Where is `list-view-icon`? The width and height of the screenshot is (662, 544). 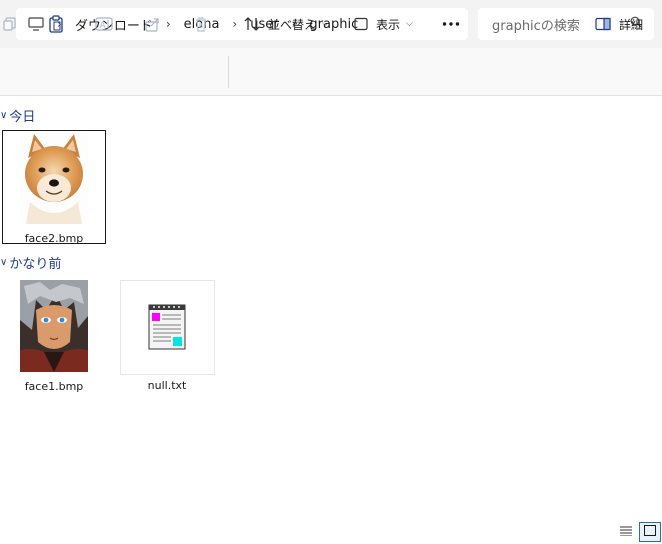 list-view-icon is located at coordinates (626, 532).